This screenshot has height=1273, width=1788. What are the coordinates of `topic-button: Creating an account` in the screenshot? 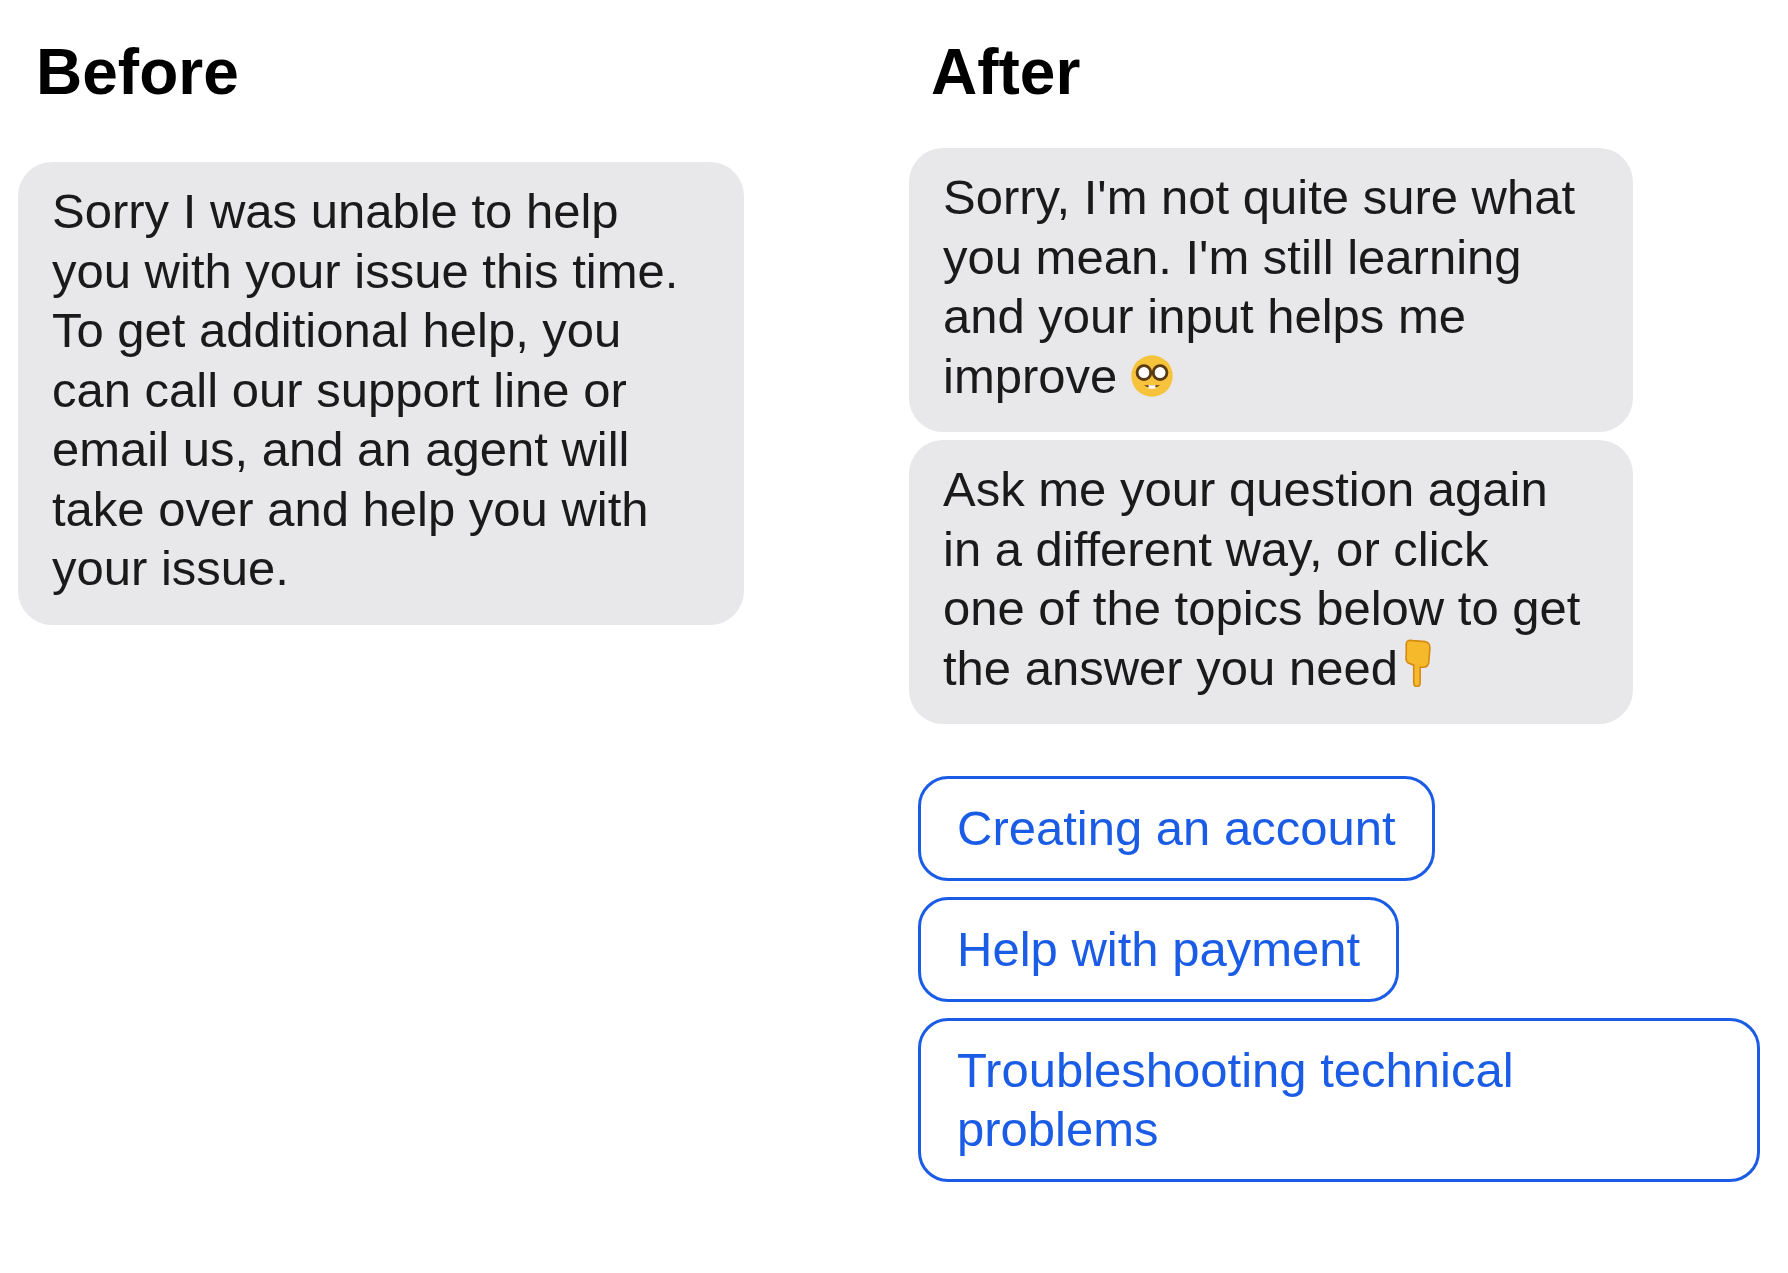 It's located at (1176, 828).